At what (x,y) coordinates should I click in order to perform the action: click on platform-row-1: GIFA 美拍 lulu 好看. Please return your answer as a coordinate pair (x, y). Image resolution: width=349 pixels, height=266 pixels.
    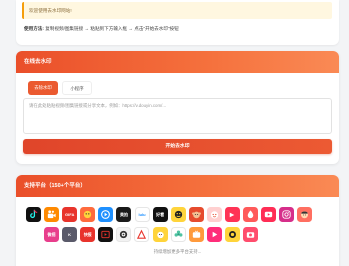
    Looking at the image, I should click on (169, 214).